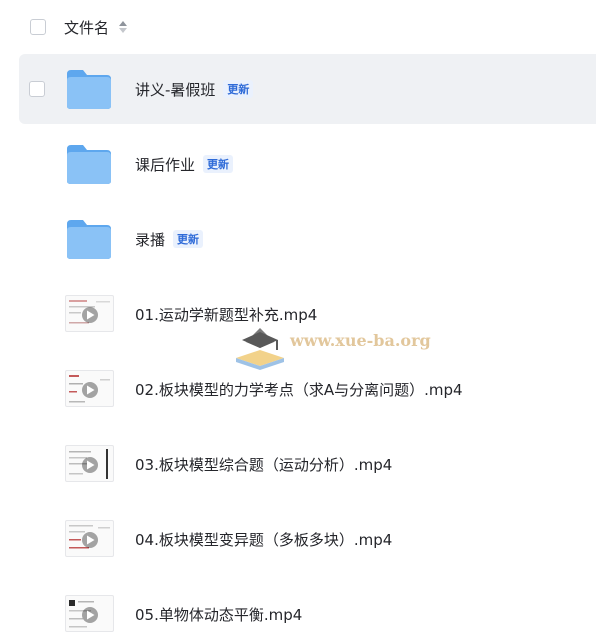 The image size is (596, 644). Describe the element at coordinates (307, 239) in the screenshot. I see `list-item: 录播 更新` at that location.